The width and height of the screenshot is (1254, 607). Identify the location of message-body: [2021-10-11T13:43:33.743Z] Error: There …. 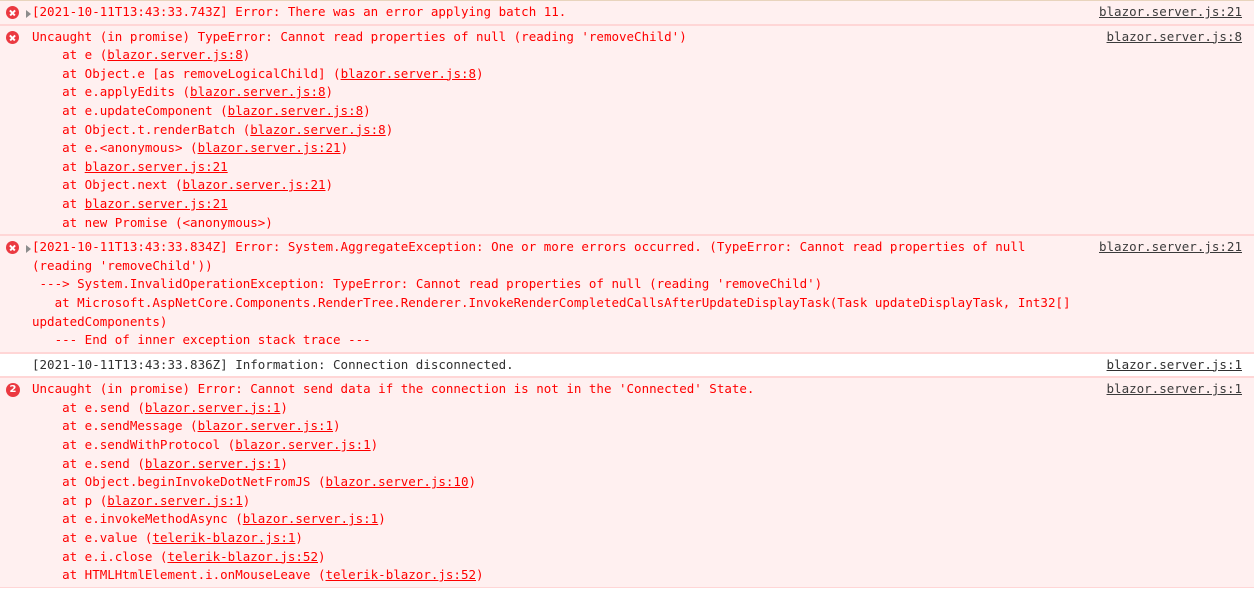
(565, 12).